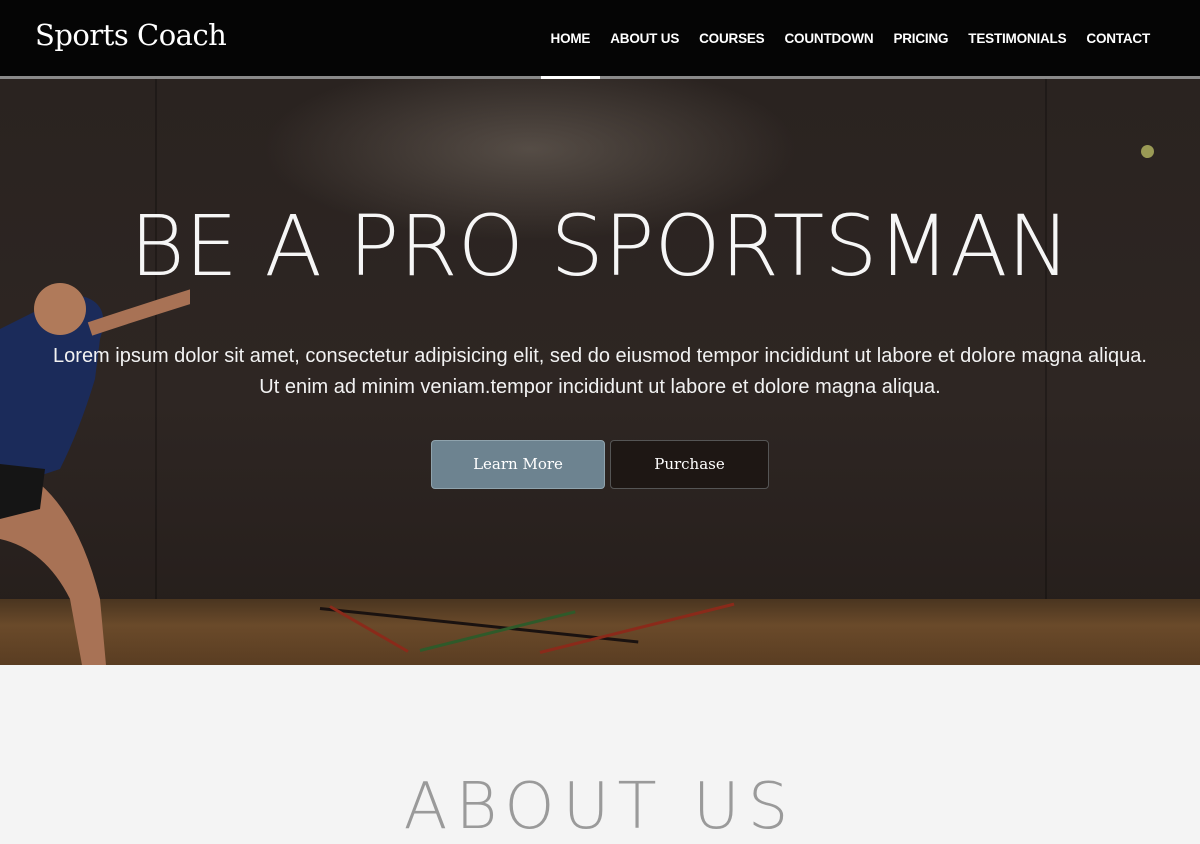 This screenshot has height=844, width=1200. I want to click on site-brand: Sports Coach, so click(131, 35).